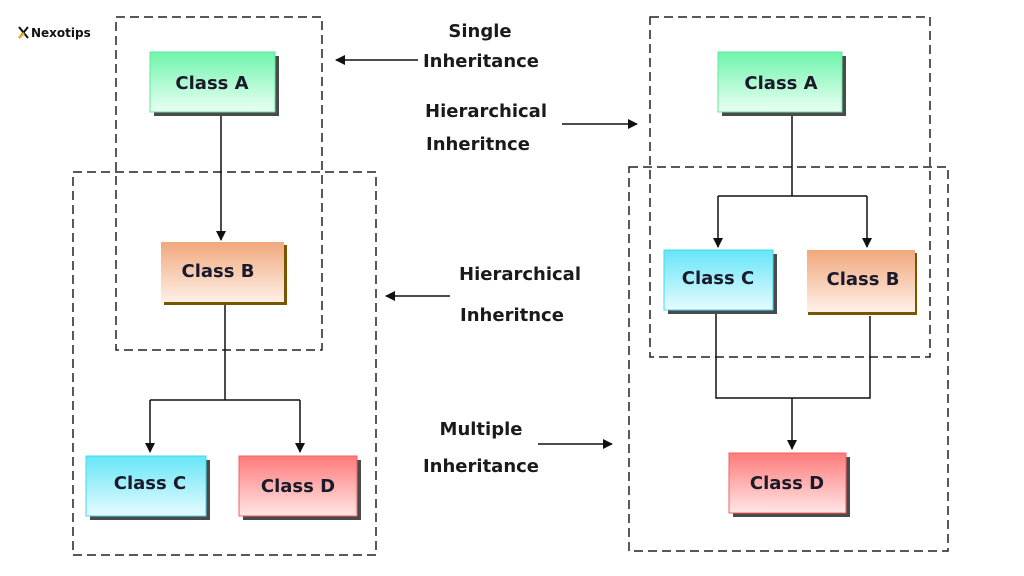  I want to click on right-class-a: Class A, so click(781, 83).